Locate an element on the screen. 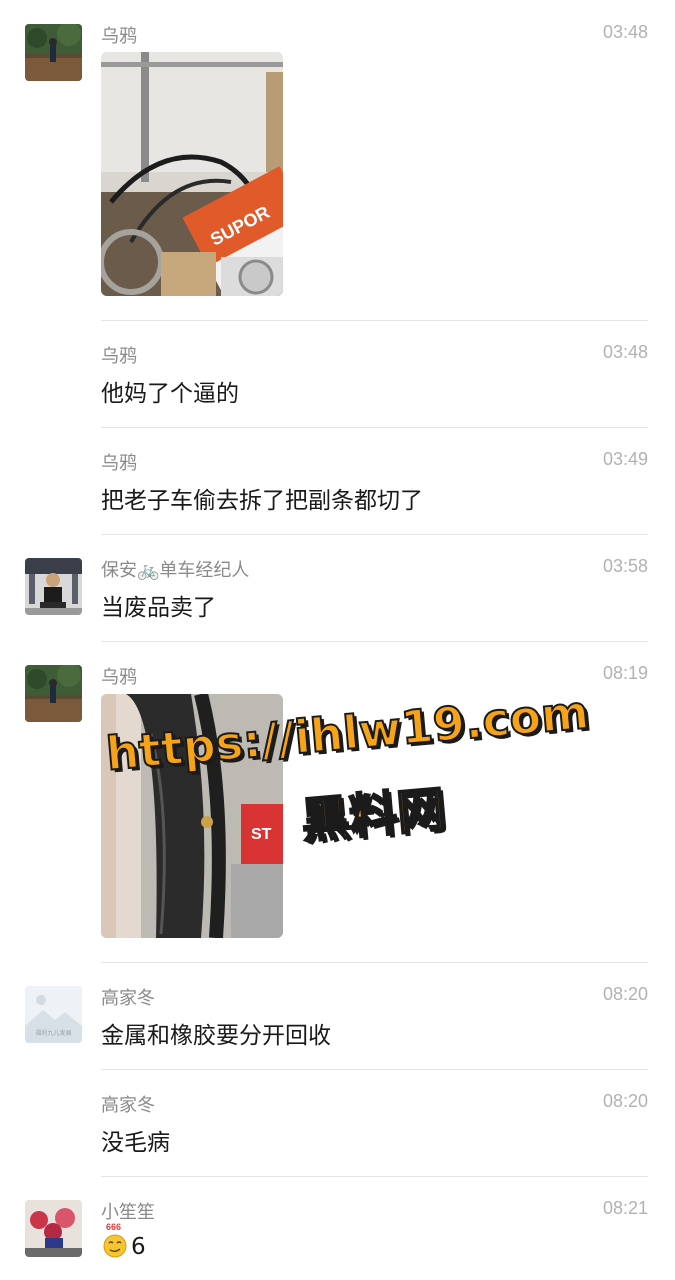 The image size is (675, 1280). message-text: 没毛病 is located at coordinates (135, 1140).